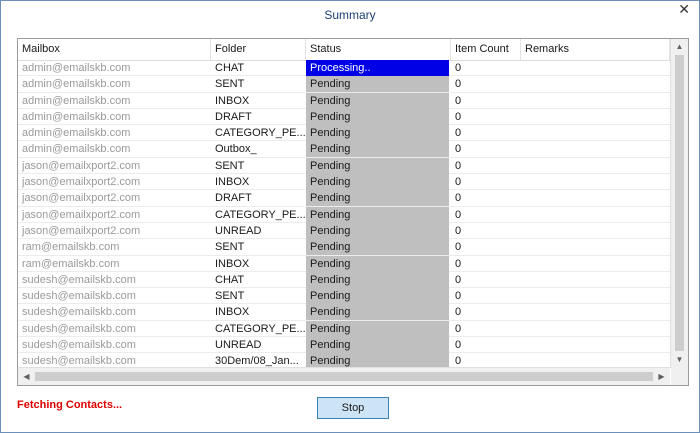 This screenshot has height=433, width=700. Describe the element at coordinates (344, 296) in the screenshot. I see `table-row: sudesh@emailskb.com SENT Pending 0` at that location.